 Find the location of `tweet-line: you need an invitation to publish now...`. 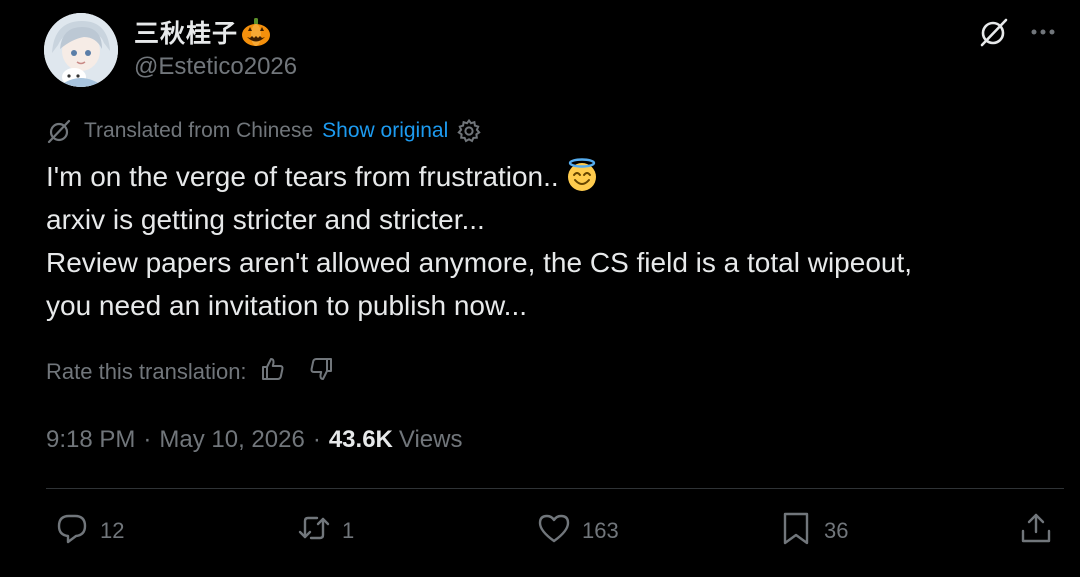

tweet-line: you need an invitation to publish now... is located at coordinates (287, 305).